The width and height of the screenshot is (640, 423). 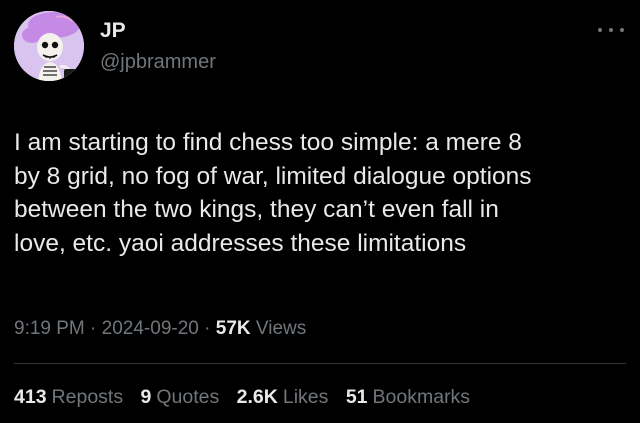 What do you see at coordinates (305, 397) in the screenshot?
I see `likes-label: Likes` at bounding box center [305, 397].